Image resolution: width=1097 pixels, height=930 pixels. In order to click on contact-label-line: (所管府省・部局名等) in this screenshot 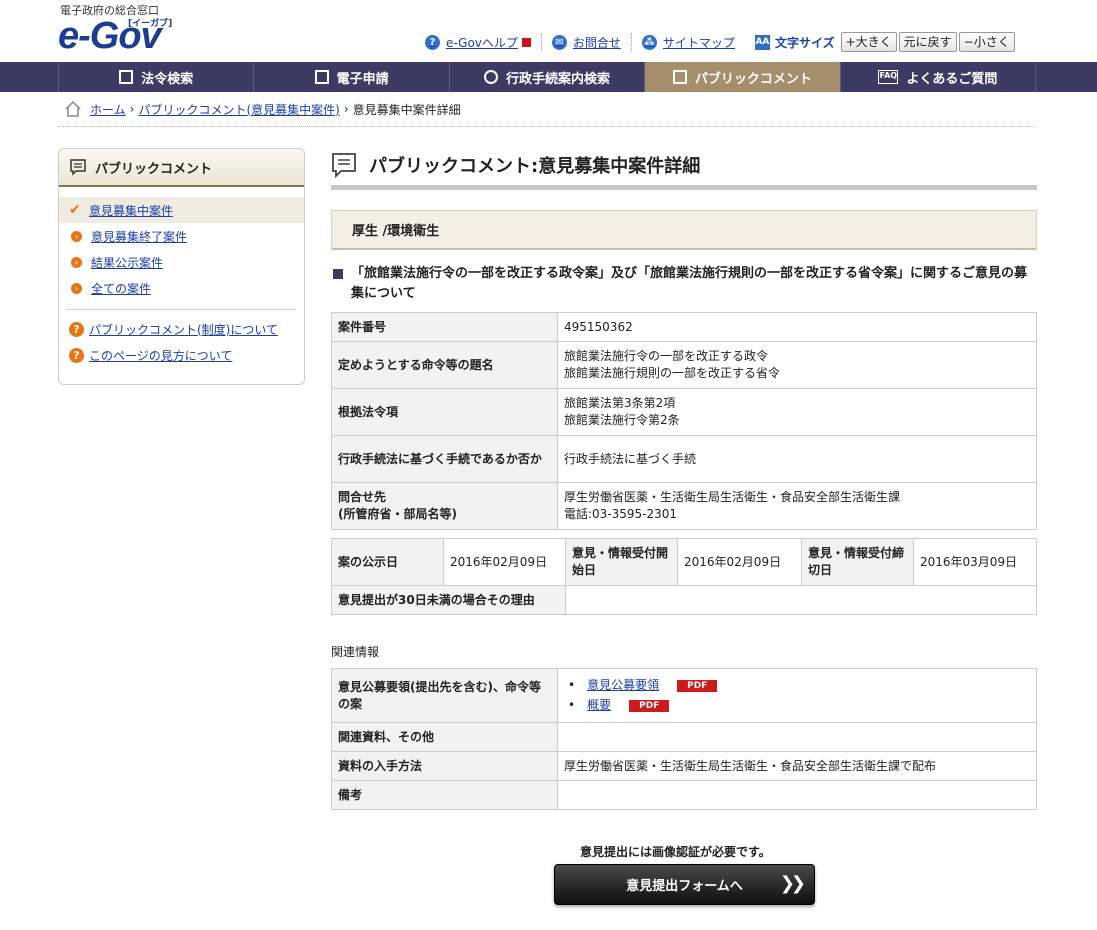, I will do `click(397, 514)`.